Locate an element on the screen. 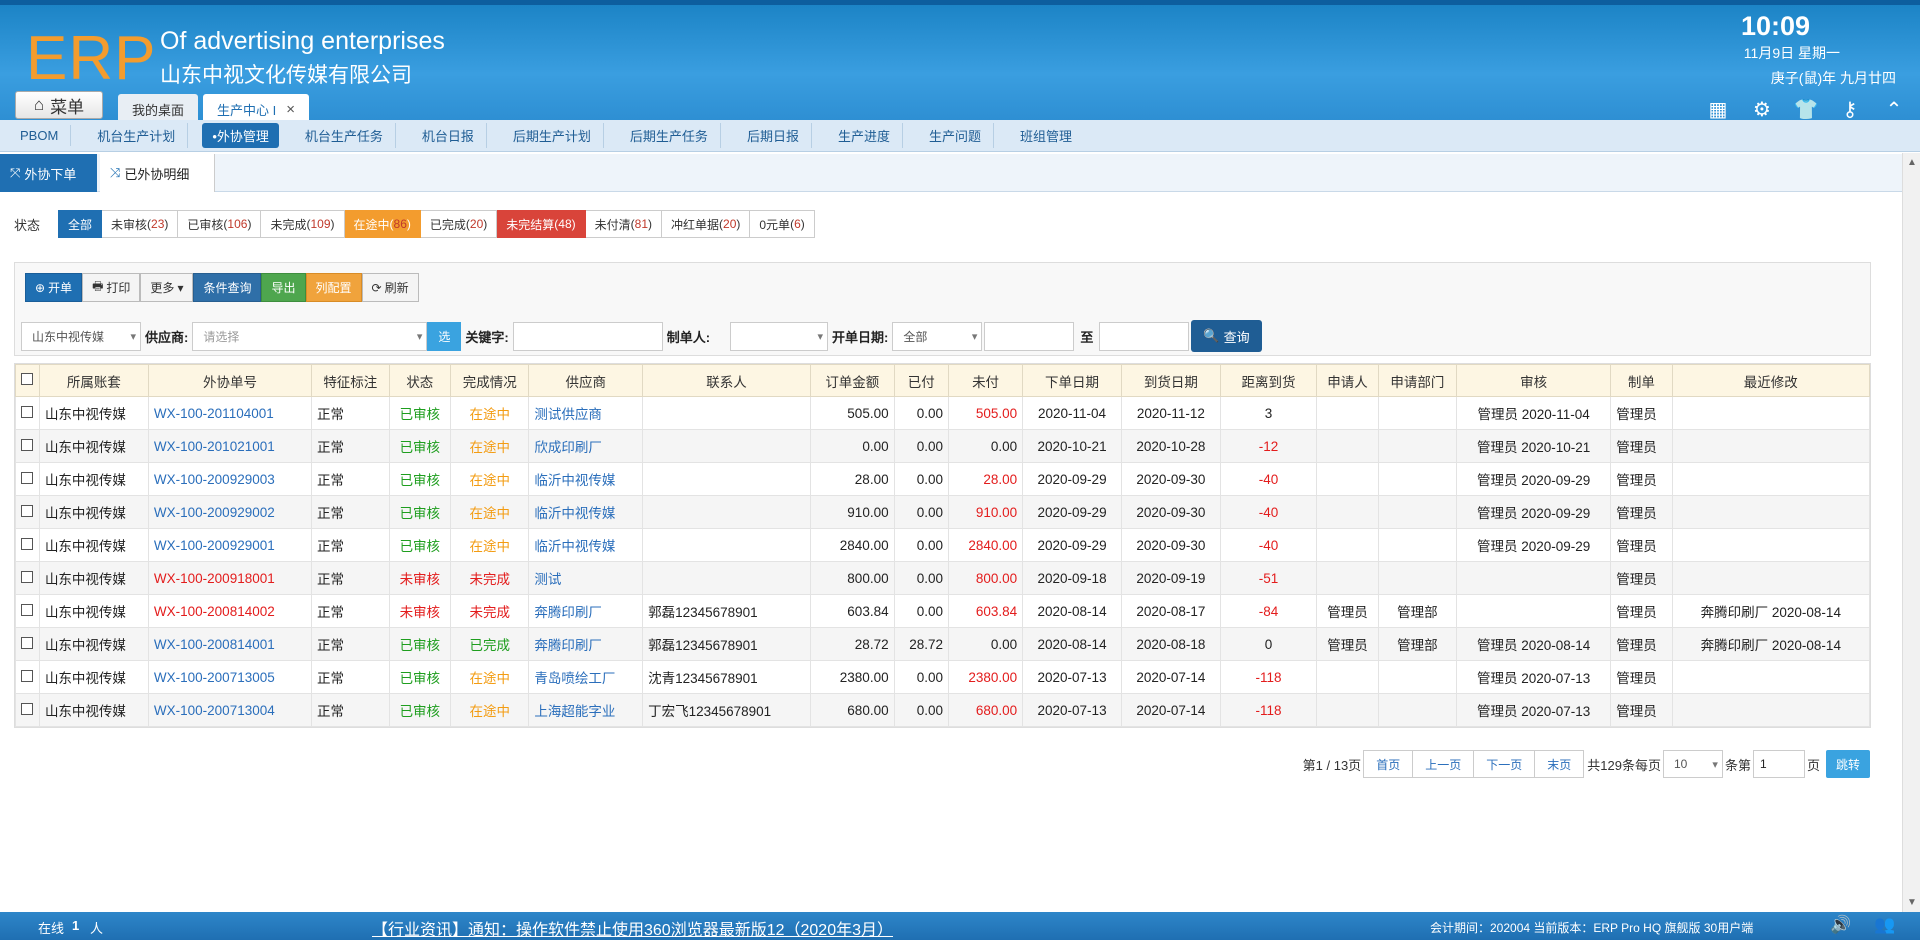 This screenshot has height=940, width=1920. status-filter-6: 未完结算(48) is located at coordinates (541, 224).